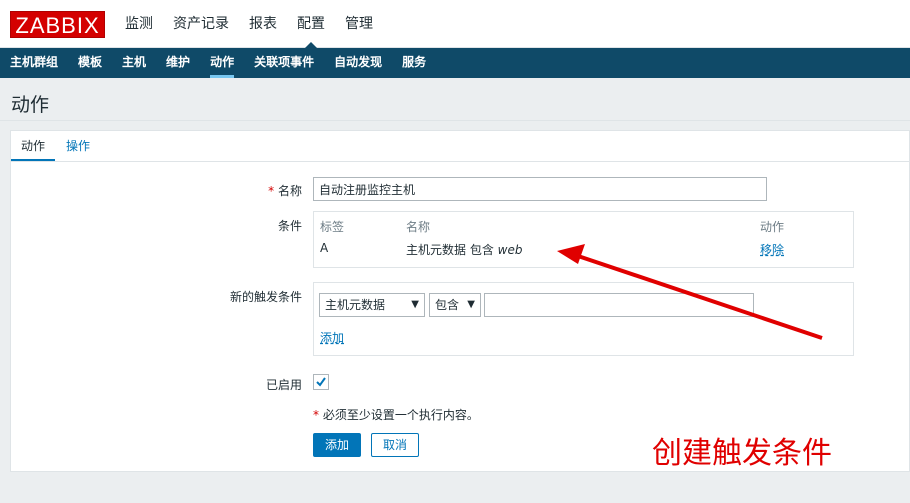  I want to click on annotation-text: 创建触发条件, so click(742, 453).